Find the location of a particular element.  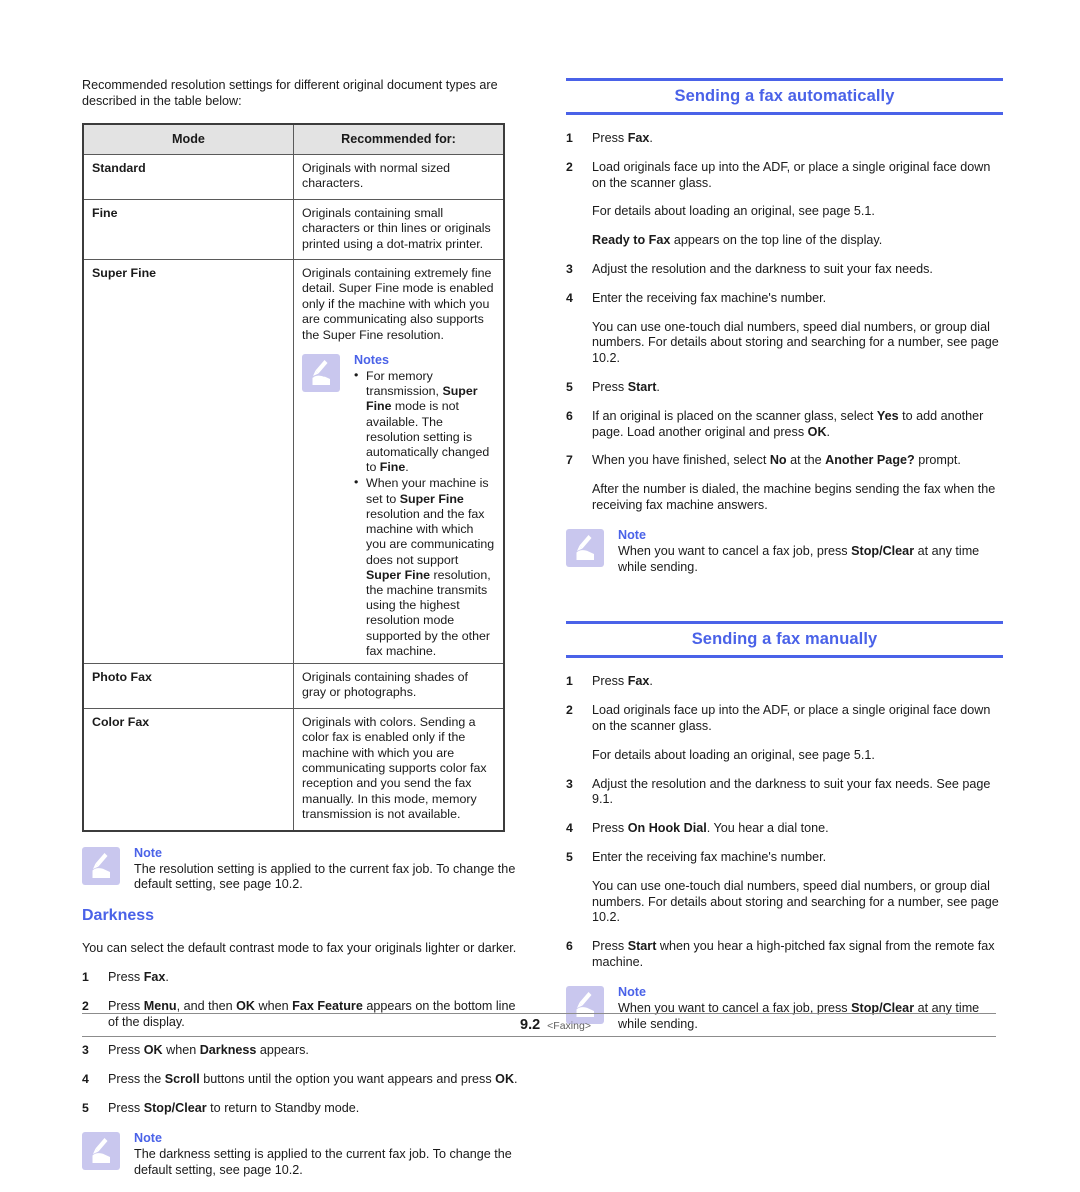

footer-inner: 9.2 <Faxing> is located at coordinates (555, 1025).